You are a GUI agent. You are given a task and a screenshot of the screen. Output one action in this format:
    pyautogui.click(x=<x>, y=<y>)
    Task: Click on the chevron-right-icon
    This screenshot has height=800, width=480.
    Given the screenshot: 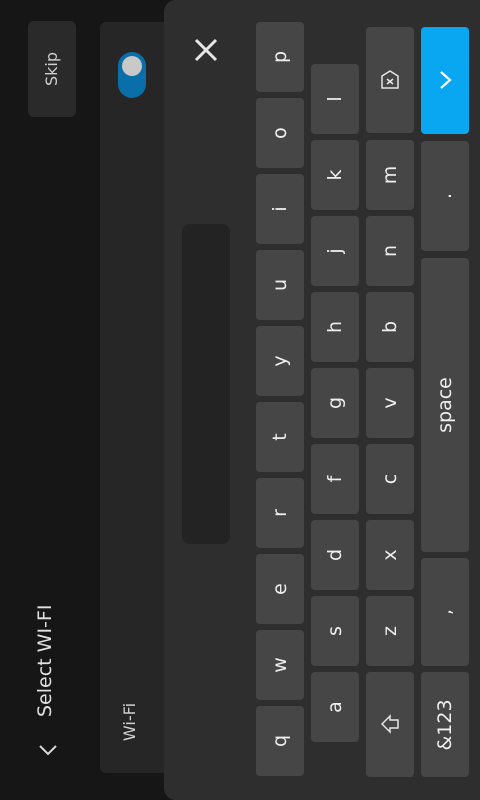 What is the action you would take?
    pyautogui.click(x=446, y=80)
    